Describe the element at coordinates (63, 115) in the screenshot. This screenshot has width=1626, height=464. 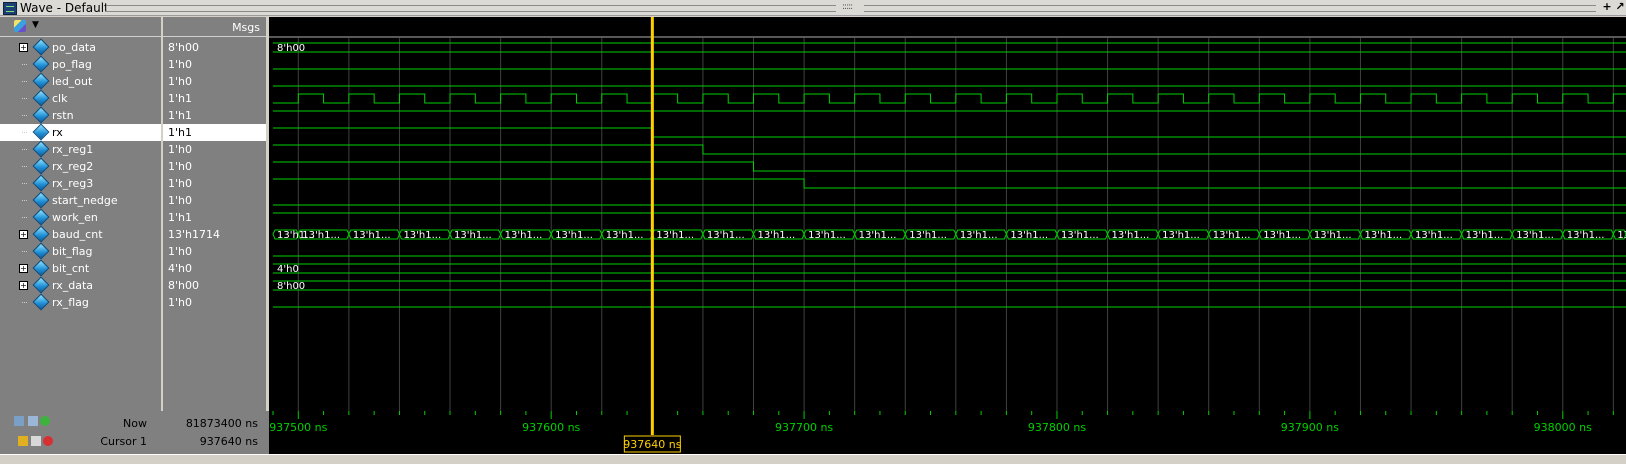
I see `signal-name: rstn` at that location.